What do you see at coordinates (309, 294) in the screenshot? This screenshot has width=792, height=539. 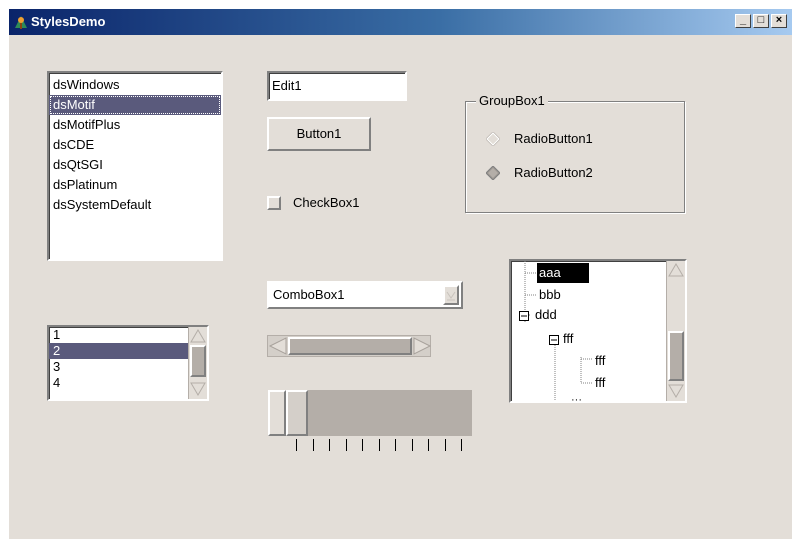 I see `combobox1-value: ComboBox1` at bounding box center [309, 294].